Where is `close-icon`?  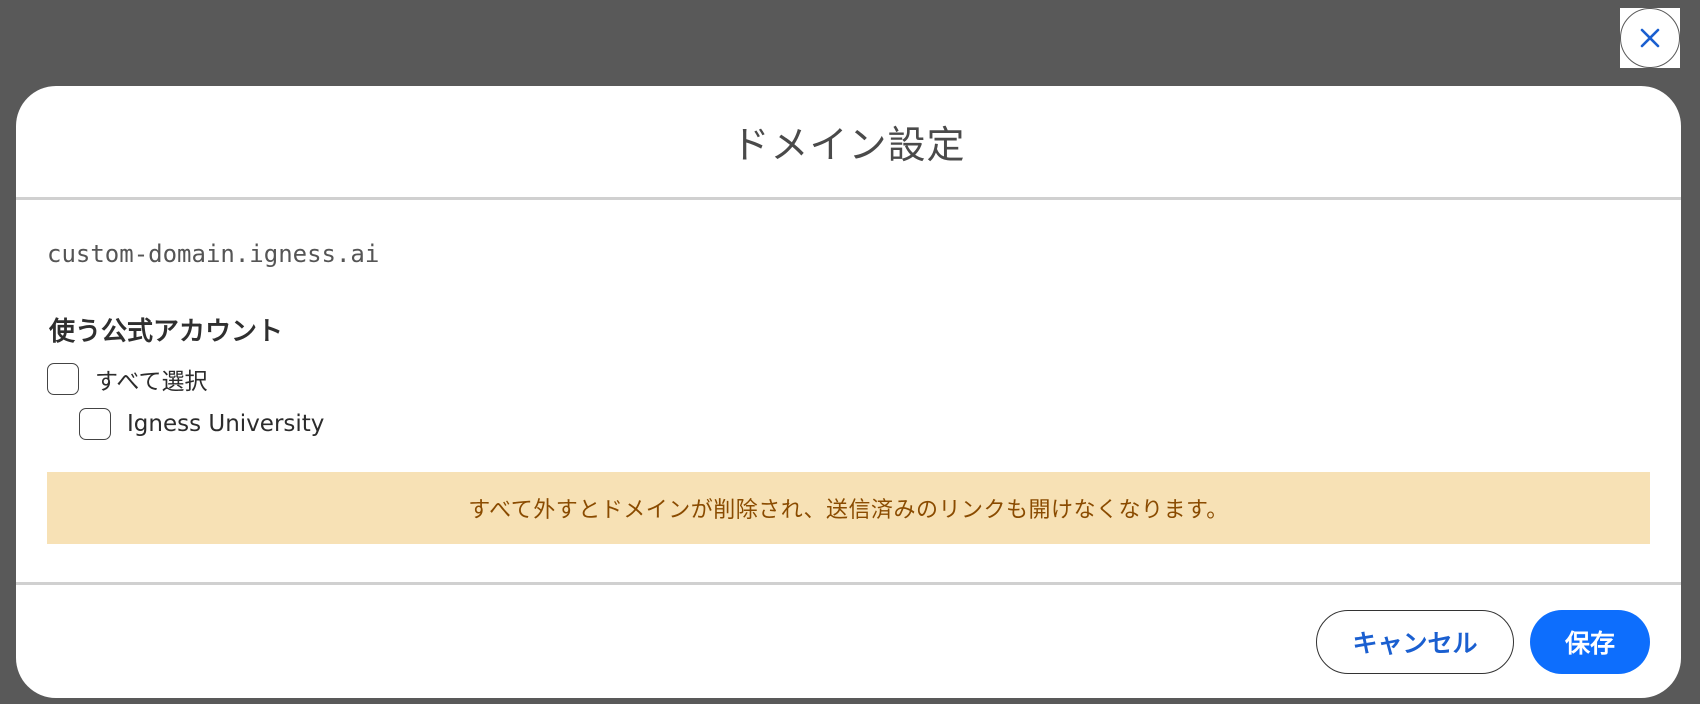 close-icon is located at coordinates (1650, 38).